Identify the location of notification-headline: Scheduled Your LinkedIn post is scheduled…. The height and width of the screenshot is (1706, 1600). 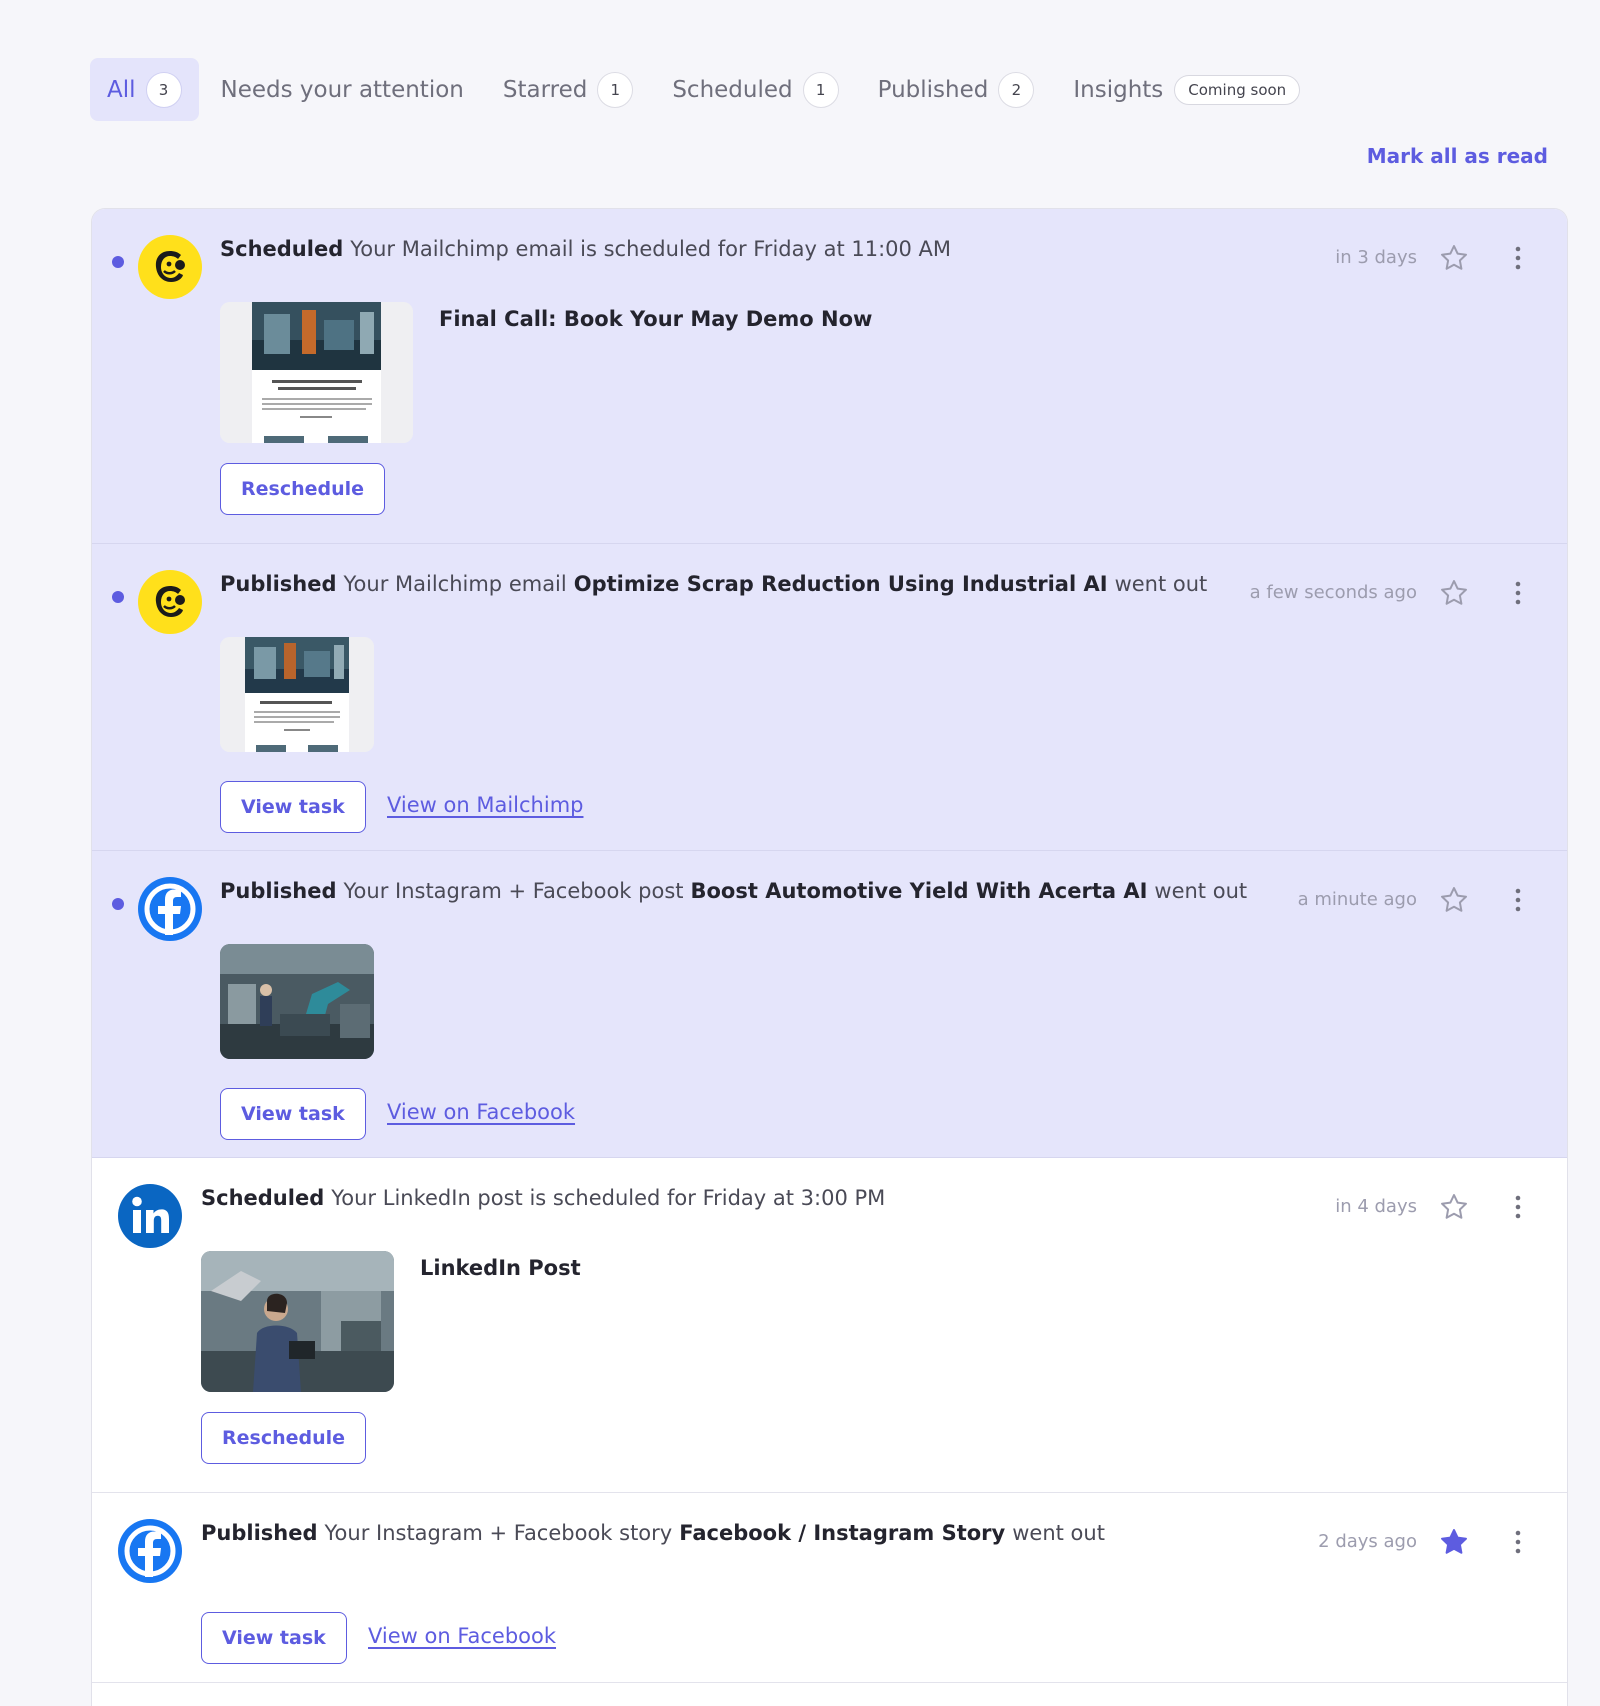
(543, 1198).